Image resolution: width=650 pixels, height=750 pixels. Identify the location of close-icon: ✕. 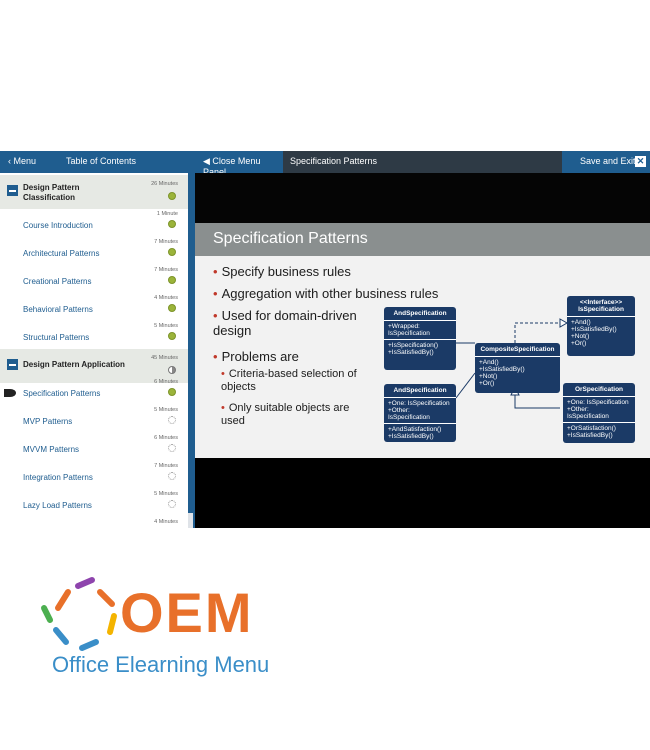
(640, 161).